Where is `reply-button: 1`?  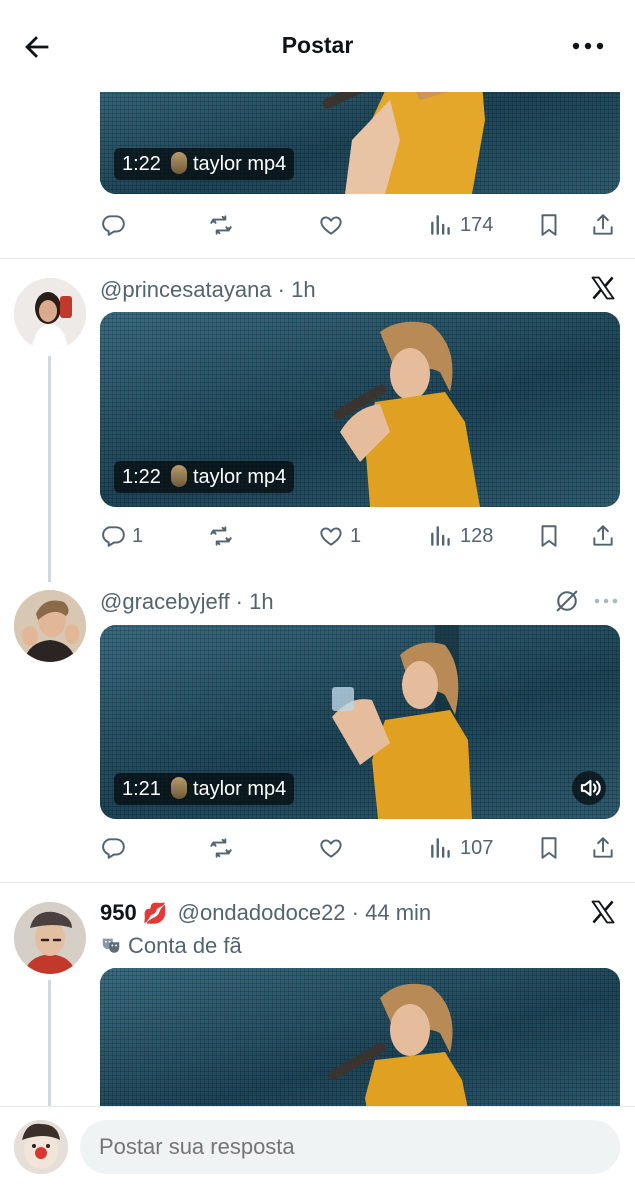
reply-button: 1 is located at coordinates (121, 536).